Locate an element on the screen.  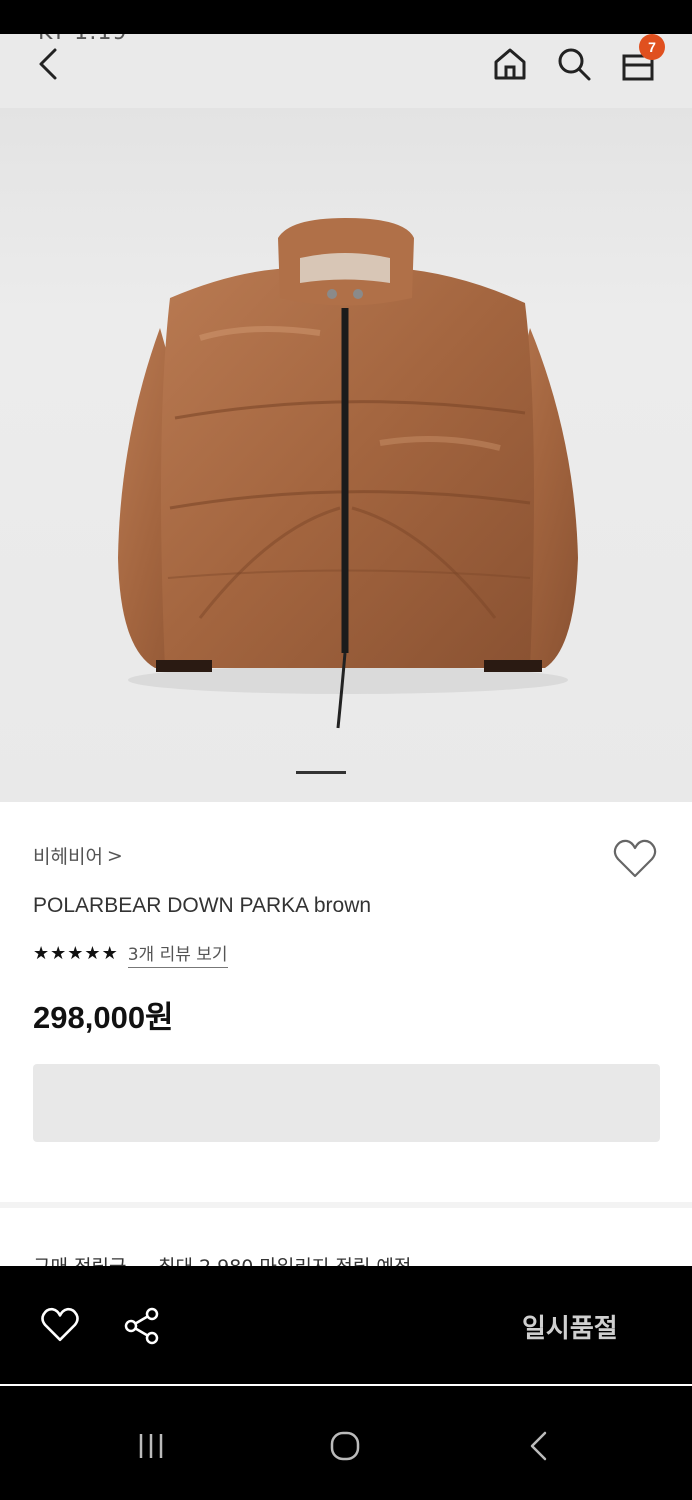
system-nav-bar is located at coordinates (346, 1443).